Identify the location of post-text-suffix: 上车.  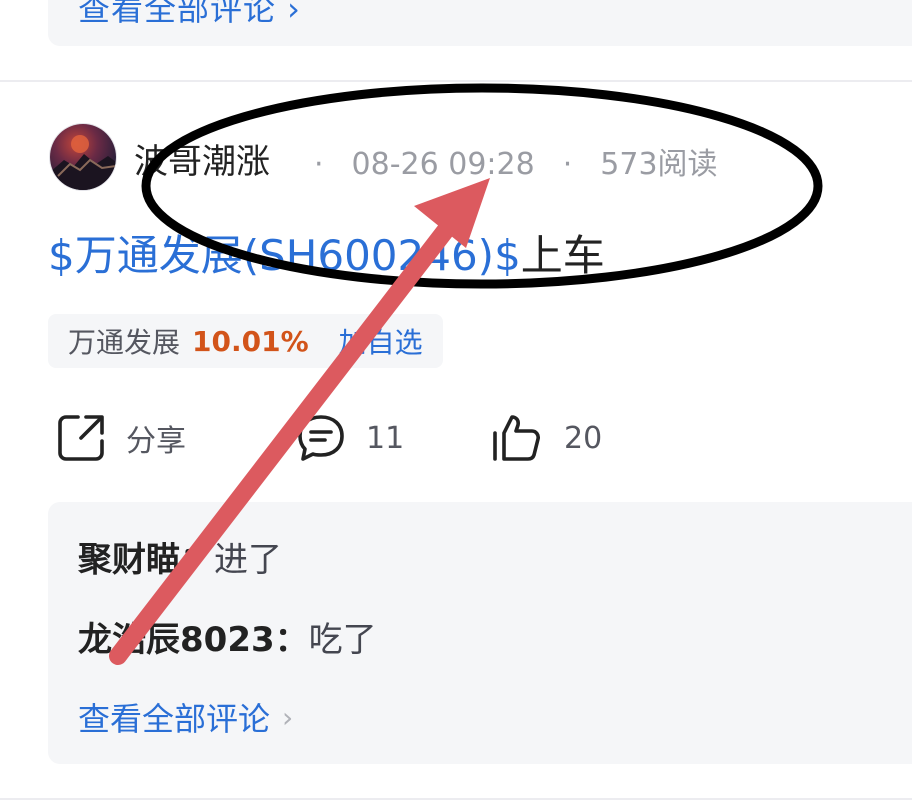
(562, 255).